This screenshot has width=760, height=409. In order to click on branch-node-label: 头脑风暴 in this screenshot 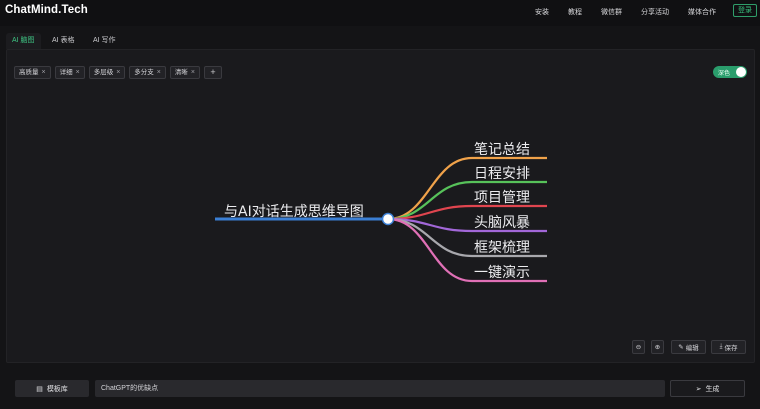, I will do `click(502, 223)`.